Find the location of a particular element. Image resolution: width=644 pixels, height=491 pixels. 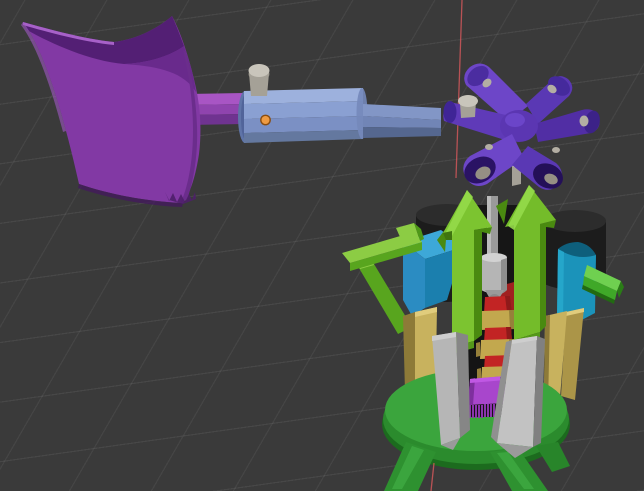

shaft-sleeve-shade is located at coordinates (504, 276).